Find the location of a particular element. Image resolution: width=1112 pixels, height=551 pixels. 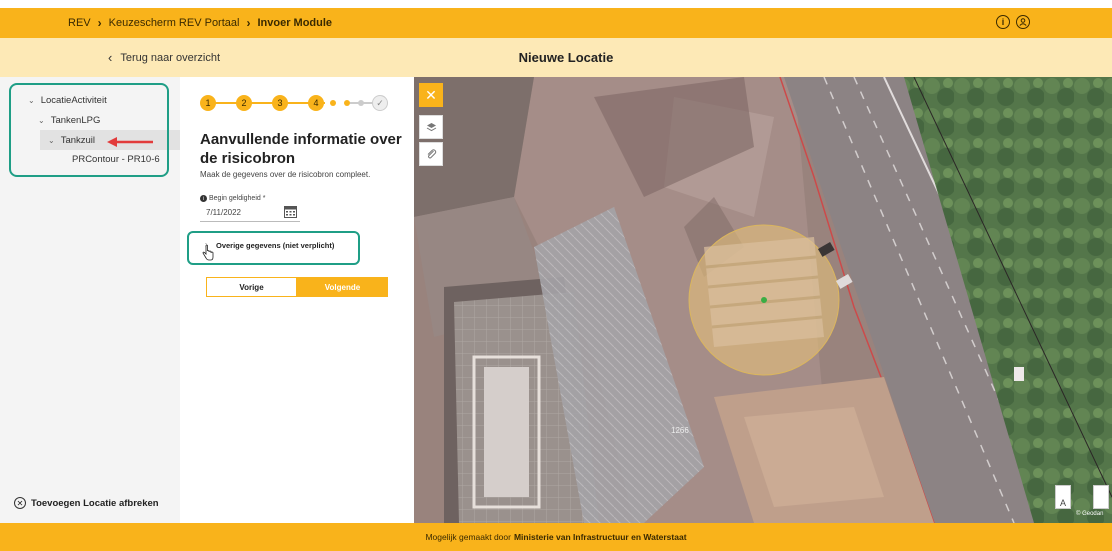

wizard-stepper: 1 2 3 4 ✓ is located at coordinates (295, 103).